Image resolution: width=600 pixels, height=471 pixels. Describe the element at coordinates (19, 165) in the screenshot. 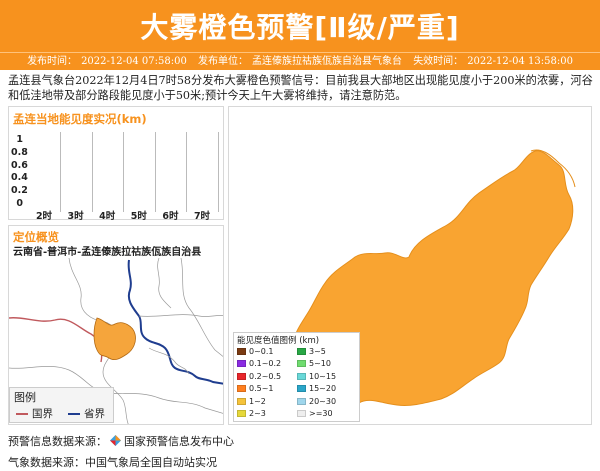

I see `y-tick-label: 0.6` at that location.